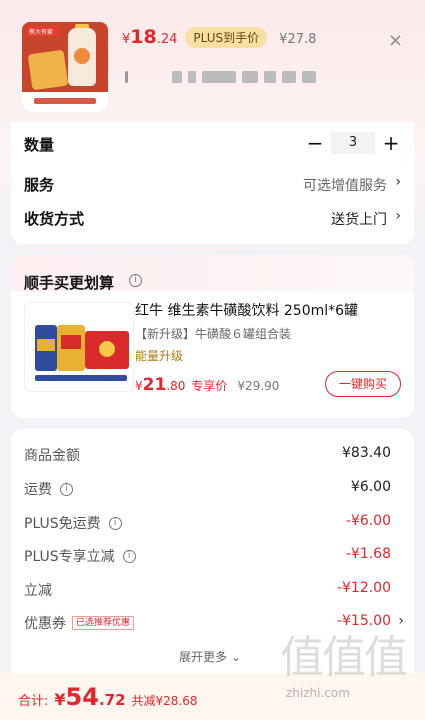  Describe the element at coordinates (315, 143) in the screenshot. I see `minus-button: −` at that location.